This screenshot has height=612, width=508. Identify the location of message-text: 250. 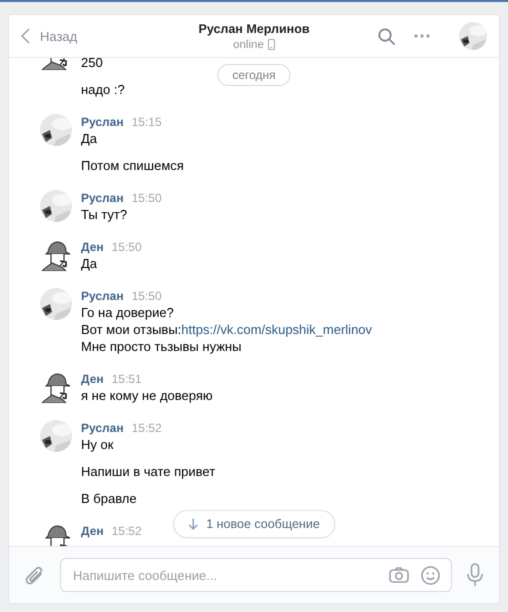
(92, 64).